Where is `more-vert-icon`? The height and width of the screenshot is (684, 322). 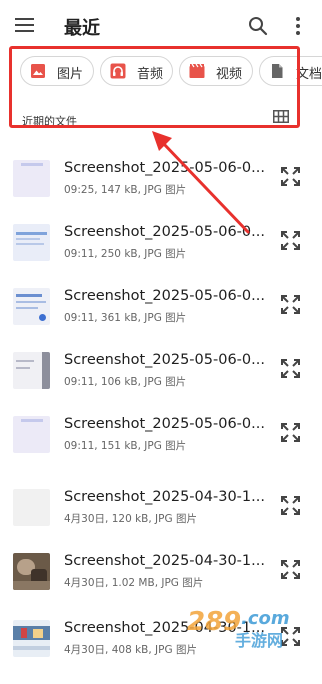
more-vert-icon is located at coordinates (298, 26).